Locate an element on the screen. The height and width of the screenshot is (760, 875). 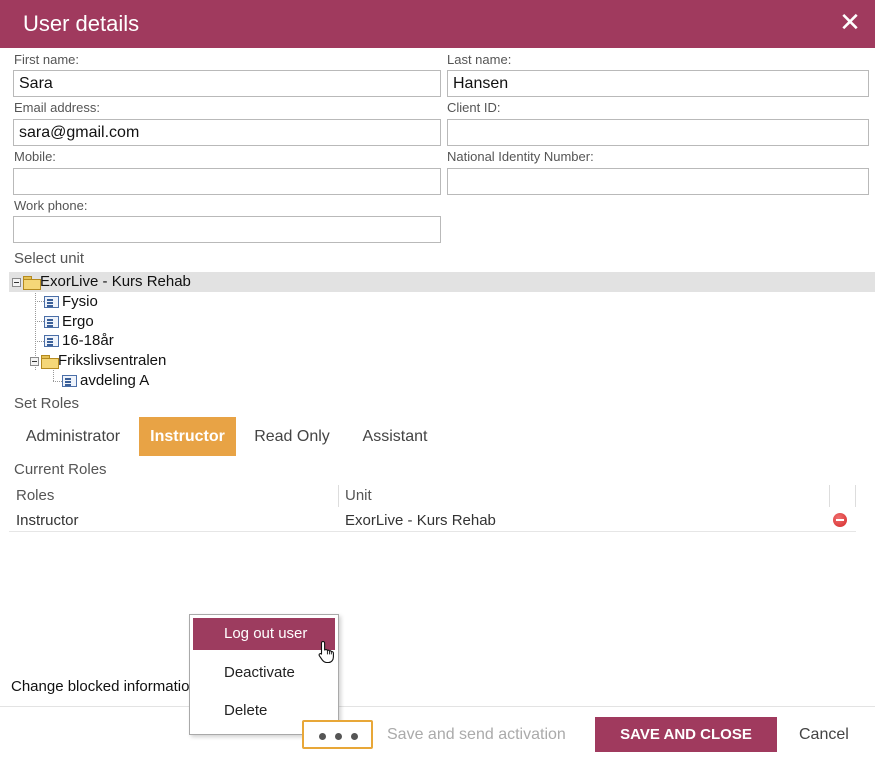
tree-node-label: 16-18år is located at coordinates (88, 340).